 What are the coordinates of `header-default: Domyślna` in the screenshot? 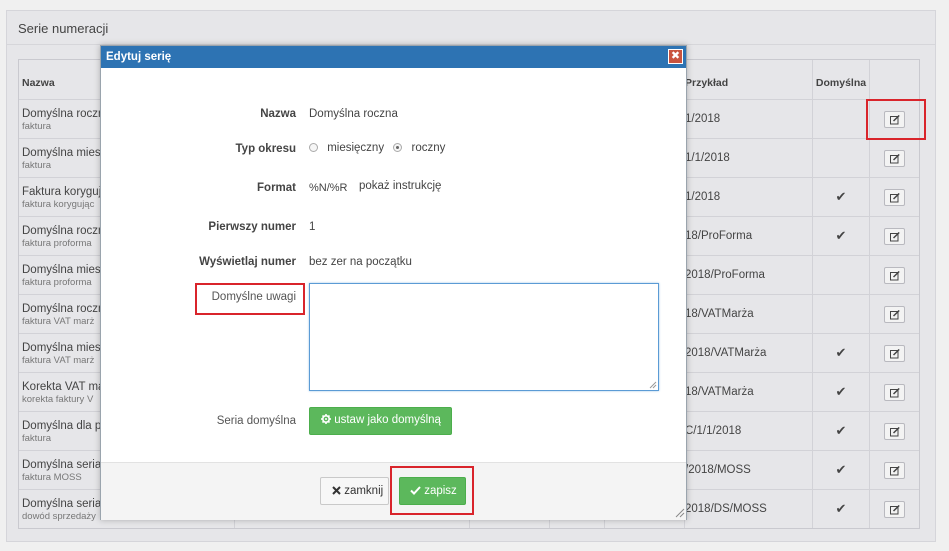 It's located at (840, 79).